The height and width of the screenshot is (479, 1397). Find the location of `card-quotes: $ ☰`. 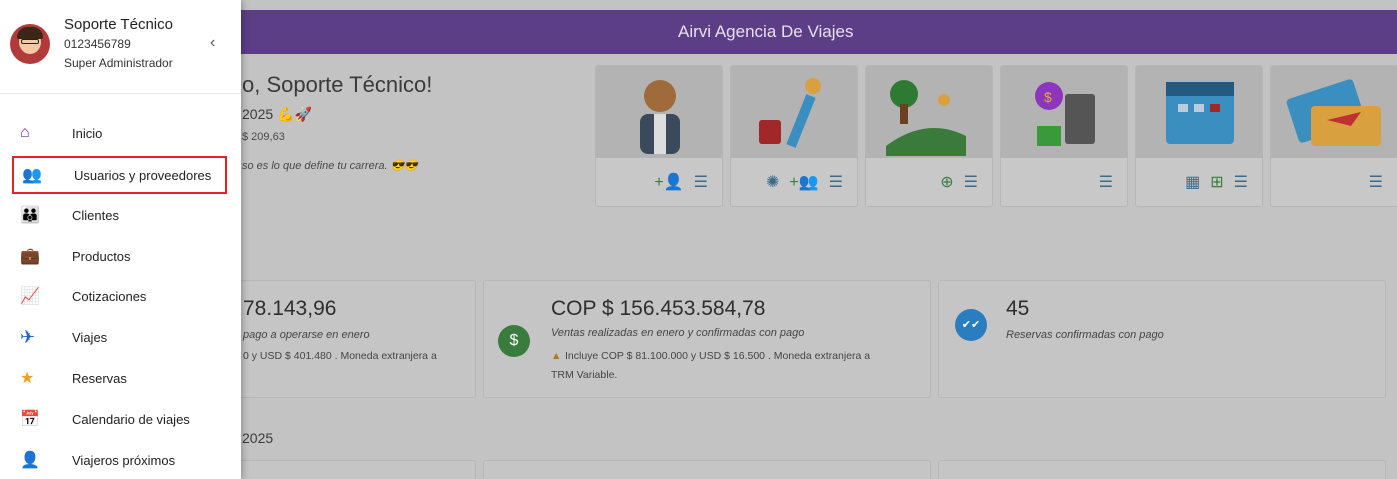

card-quotes: $ ☰ is located at coordinates (1064, 136).